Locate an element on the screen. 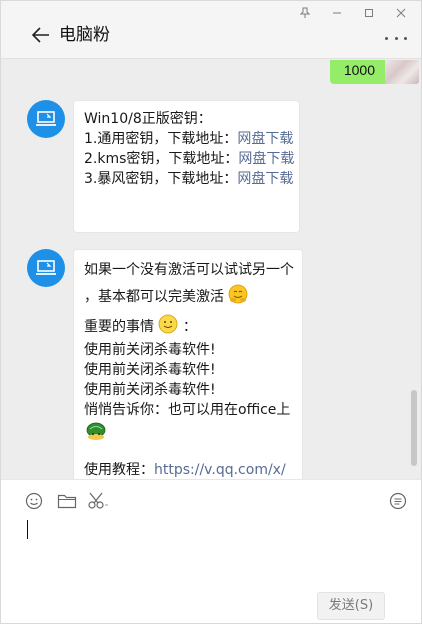 This screenshot has height=624, width=422. message-text: 如果一个没有激活可以试试另一个 is located at coordinates (189, 270).